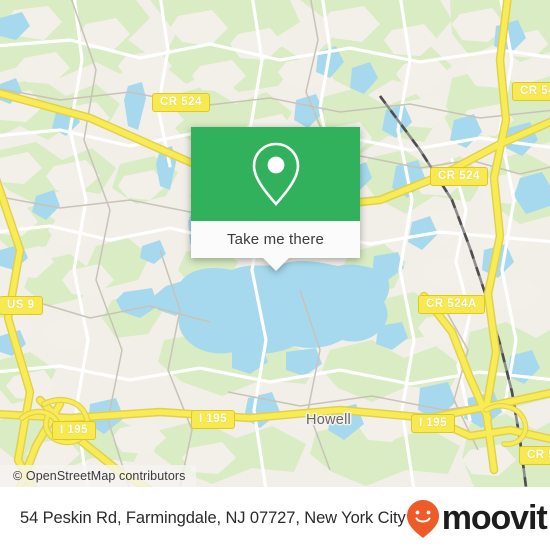  What do you see at coordinates (534, 456) in the screenshot?
I see `road-shield-cr54-corner: CR 54` at bounding box center [534, 456].